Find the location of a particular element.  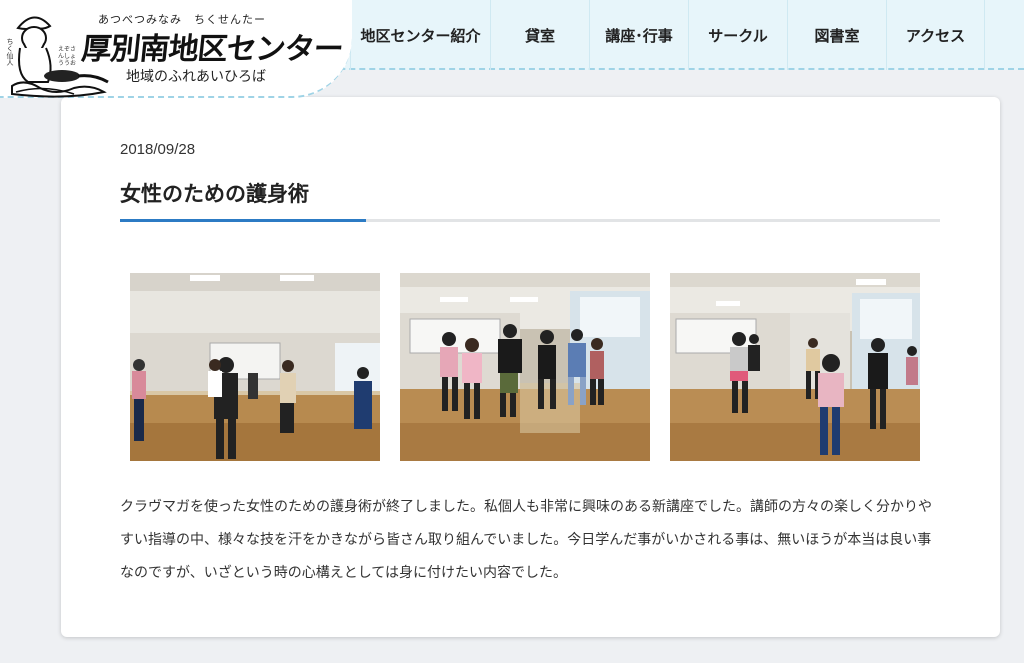

nav-item-circles: サークル is located at coordinates (737, 35).